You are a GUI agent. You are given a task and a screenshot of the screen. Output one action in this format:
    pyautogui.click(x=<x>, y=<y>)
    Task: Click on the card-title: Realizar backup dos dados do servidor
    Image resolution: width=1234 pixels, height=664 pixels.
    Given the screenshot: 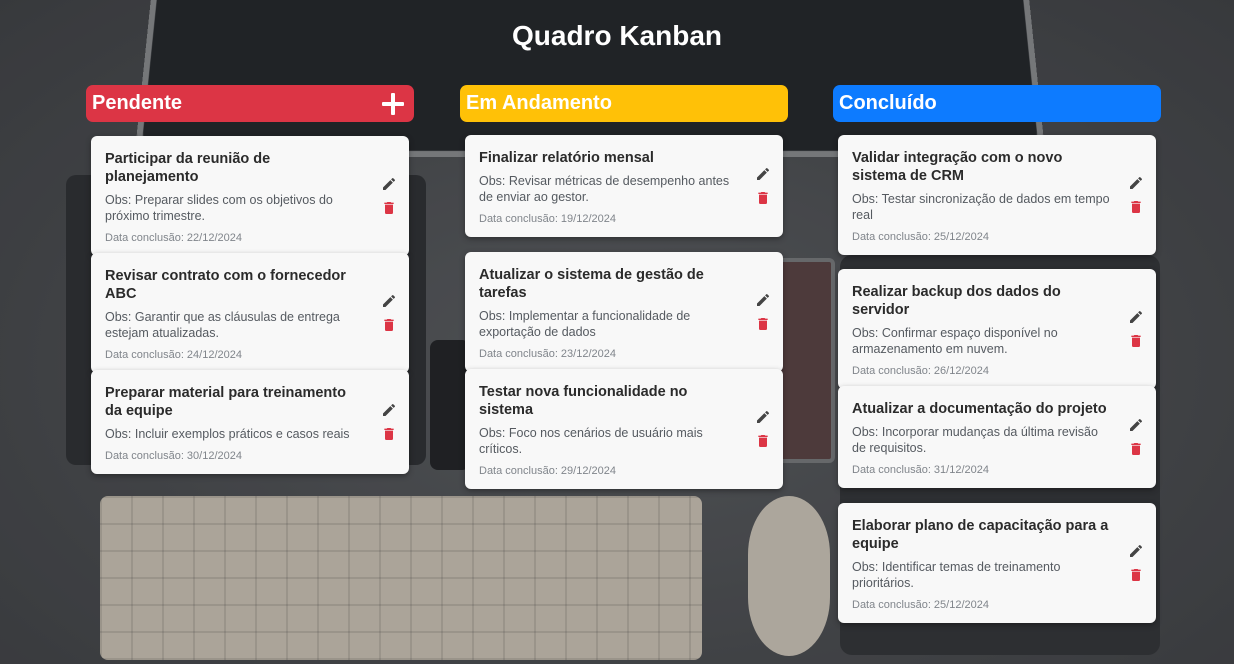 What is the action you would take?
    pyautogui.click(x=956, y=301)
    